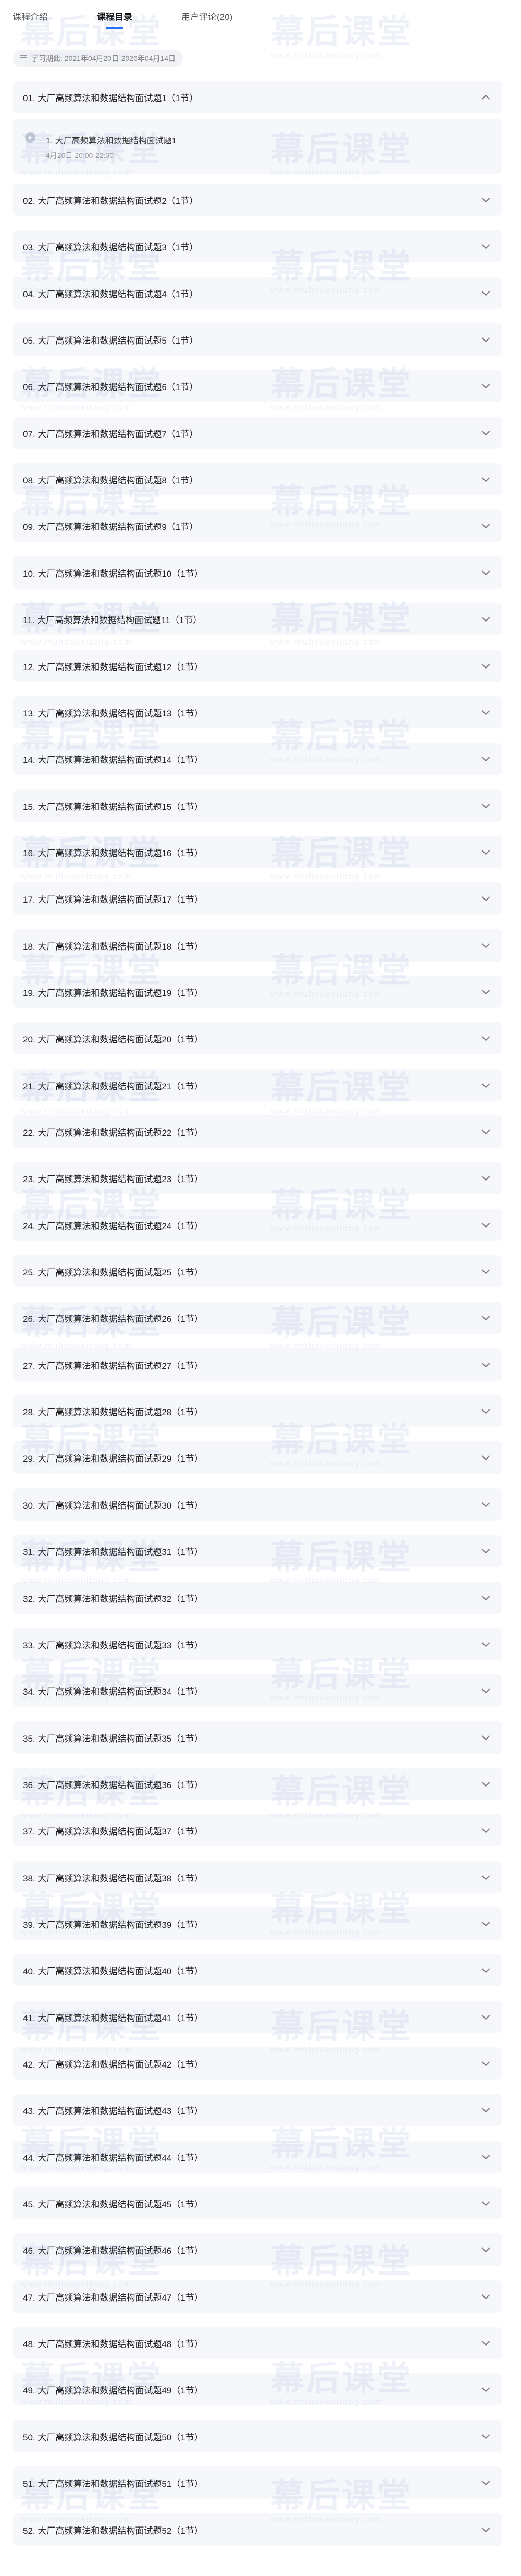 The width and height of the screenshot is (521, 2576). Describe the element at coordinates (257, 2436) in the screenshot. I see `chapter-row: 50. 大厂高频算法和数据结构面试题50（1节）` at that location.